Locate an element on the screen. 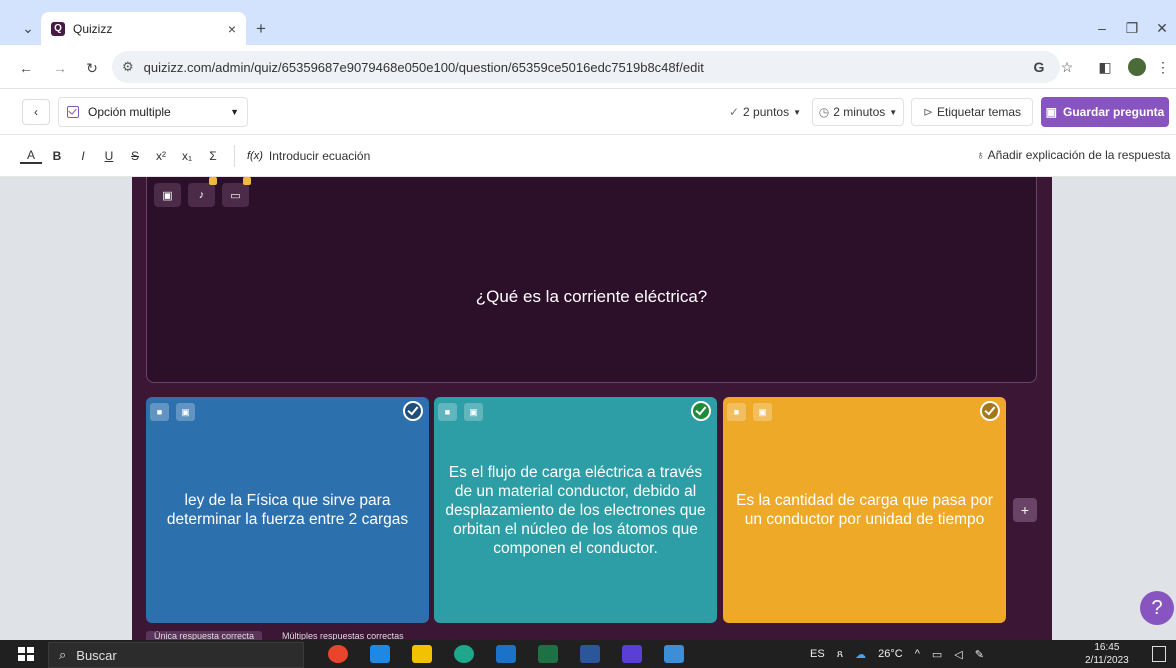 The height and width of the screenshot is (668, 1176). question-text: ¿Qué es la corriente eléctrica? is located at coordinates (591, 297).